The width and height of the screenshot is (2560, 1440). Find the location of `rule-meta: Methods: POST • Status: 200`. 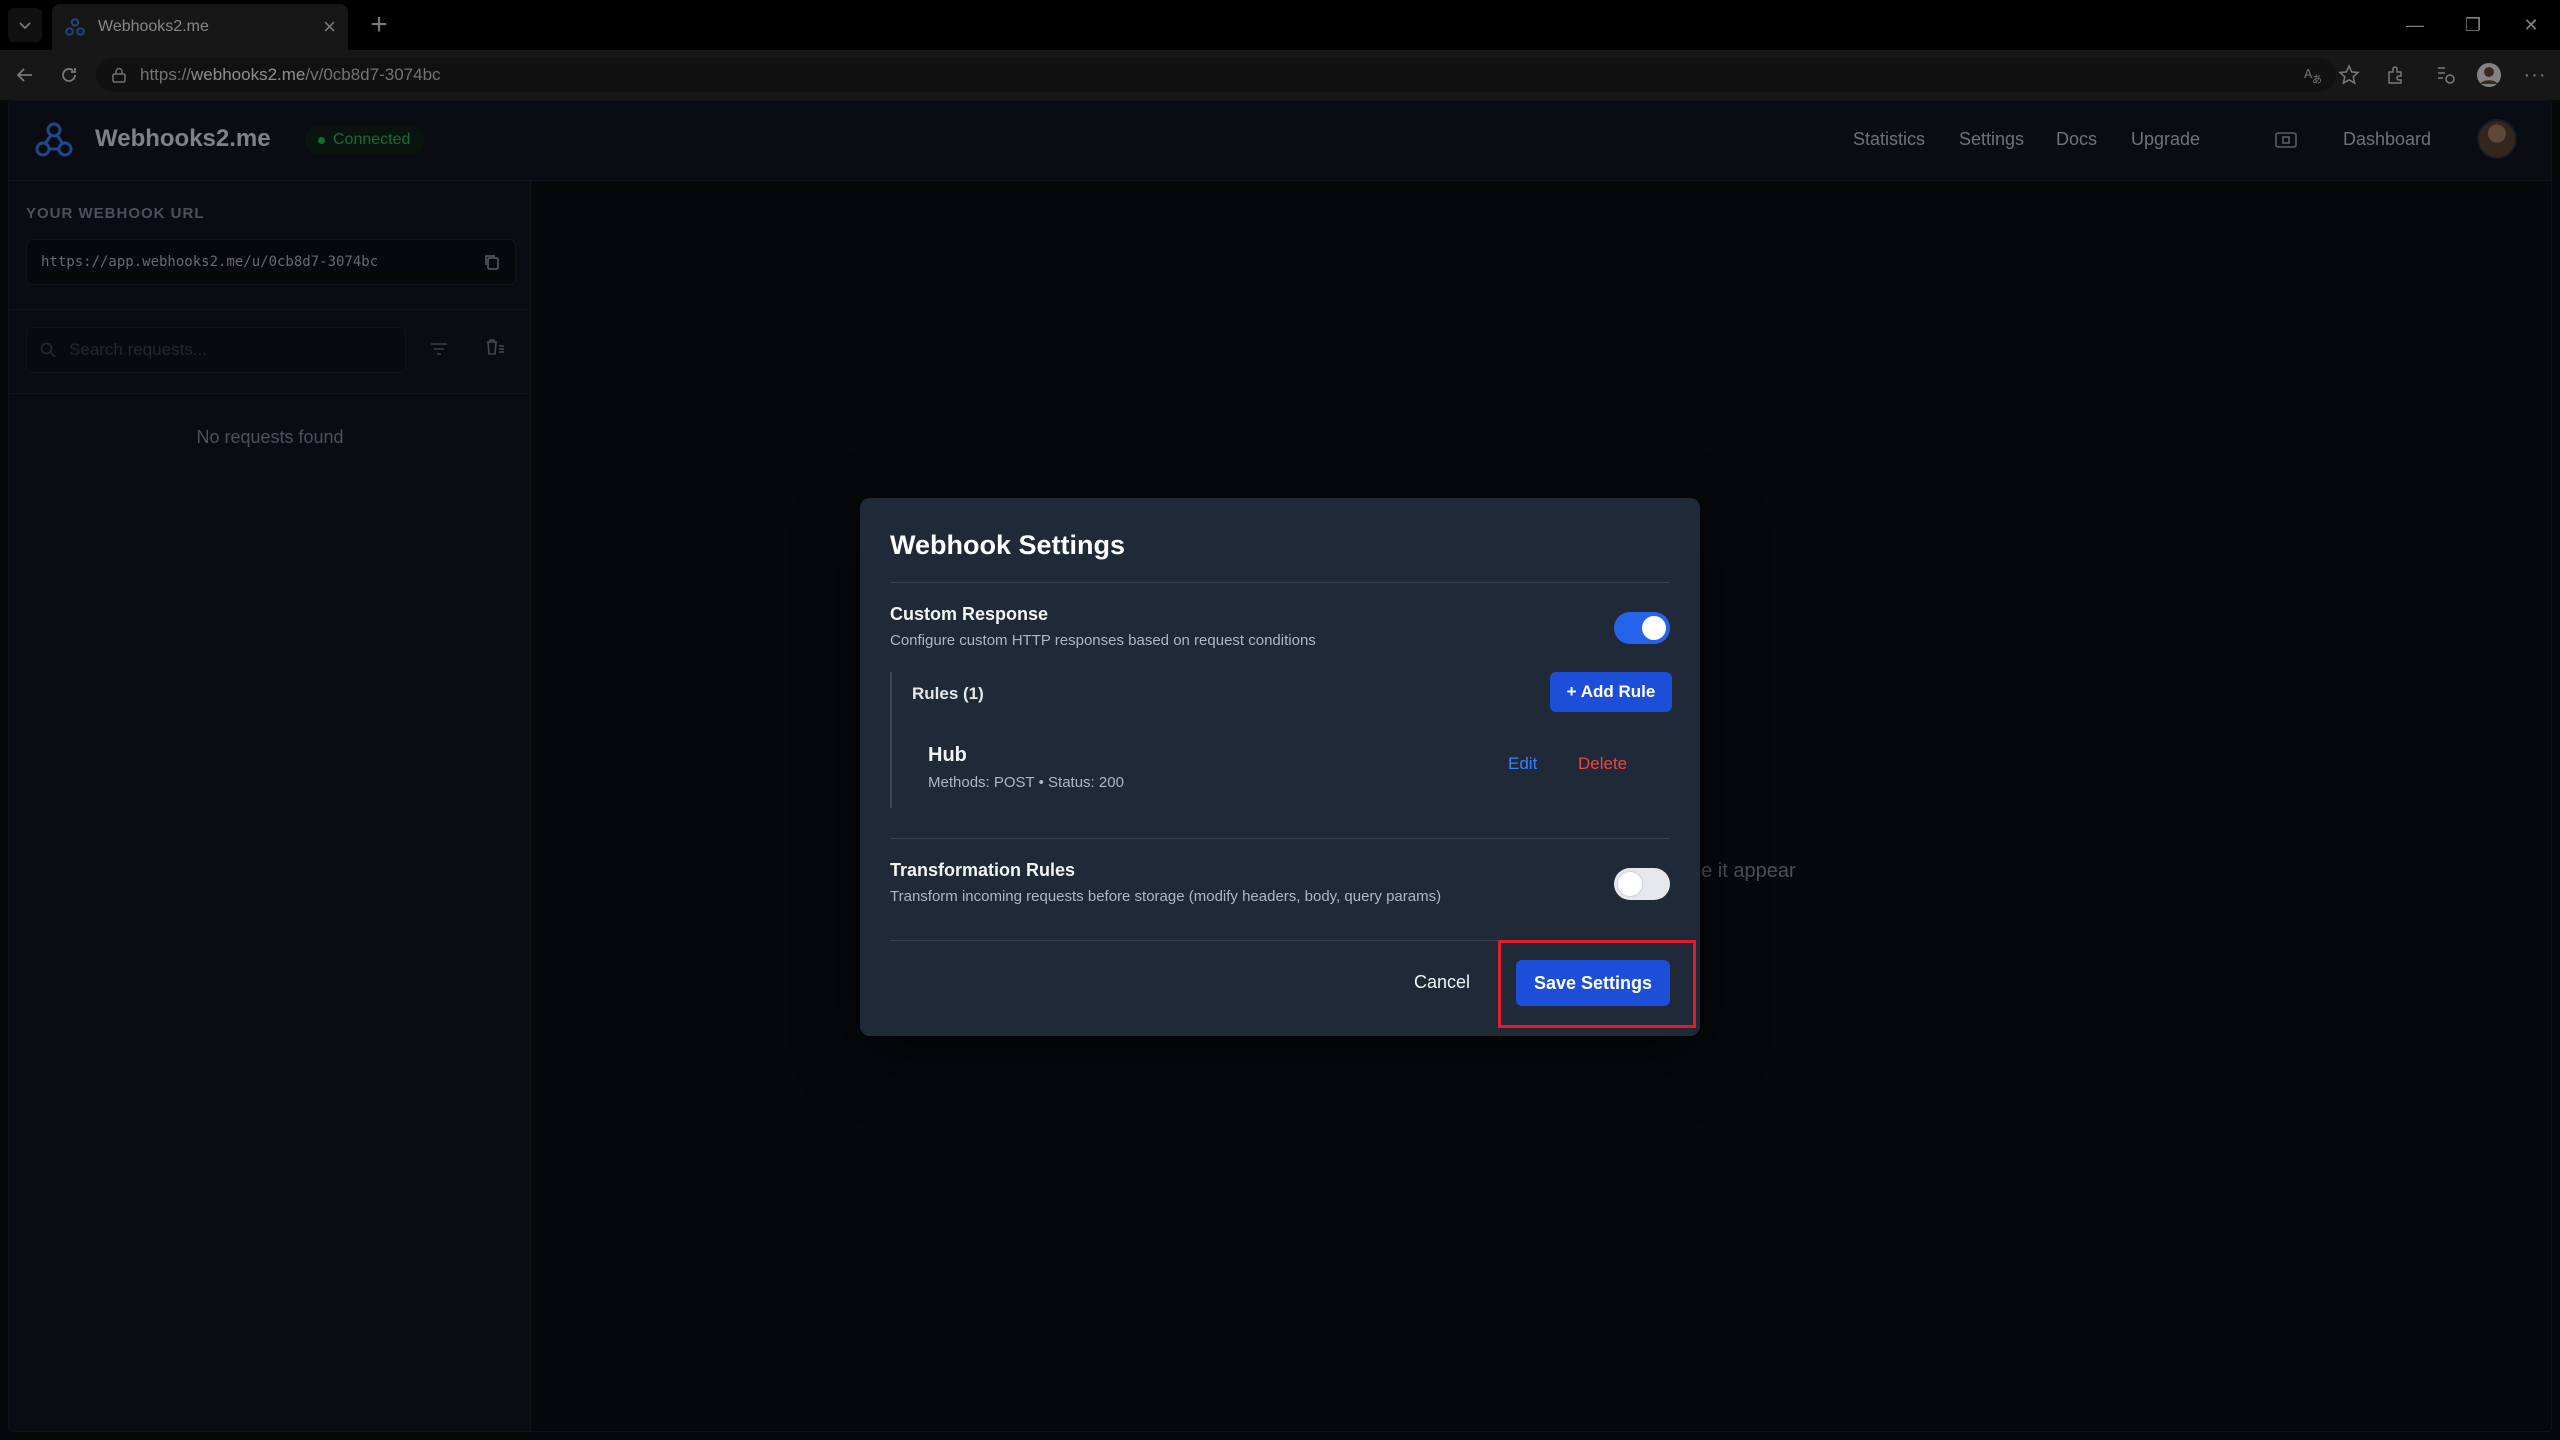

rule-meta: Methods: POST • Status: 200 is located at coordinates (1026, 782).